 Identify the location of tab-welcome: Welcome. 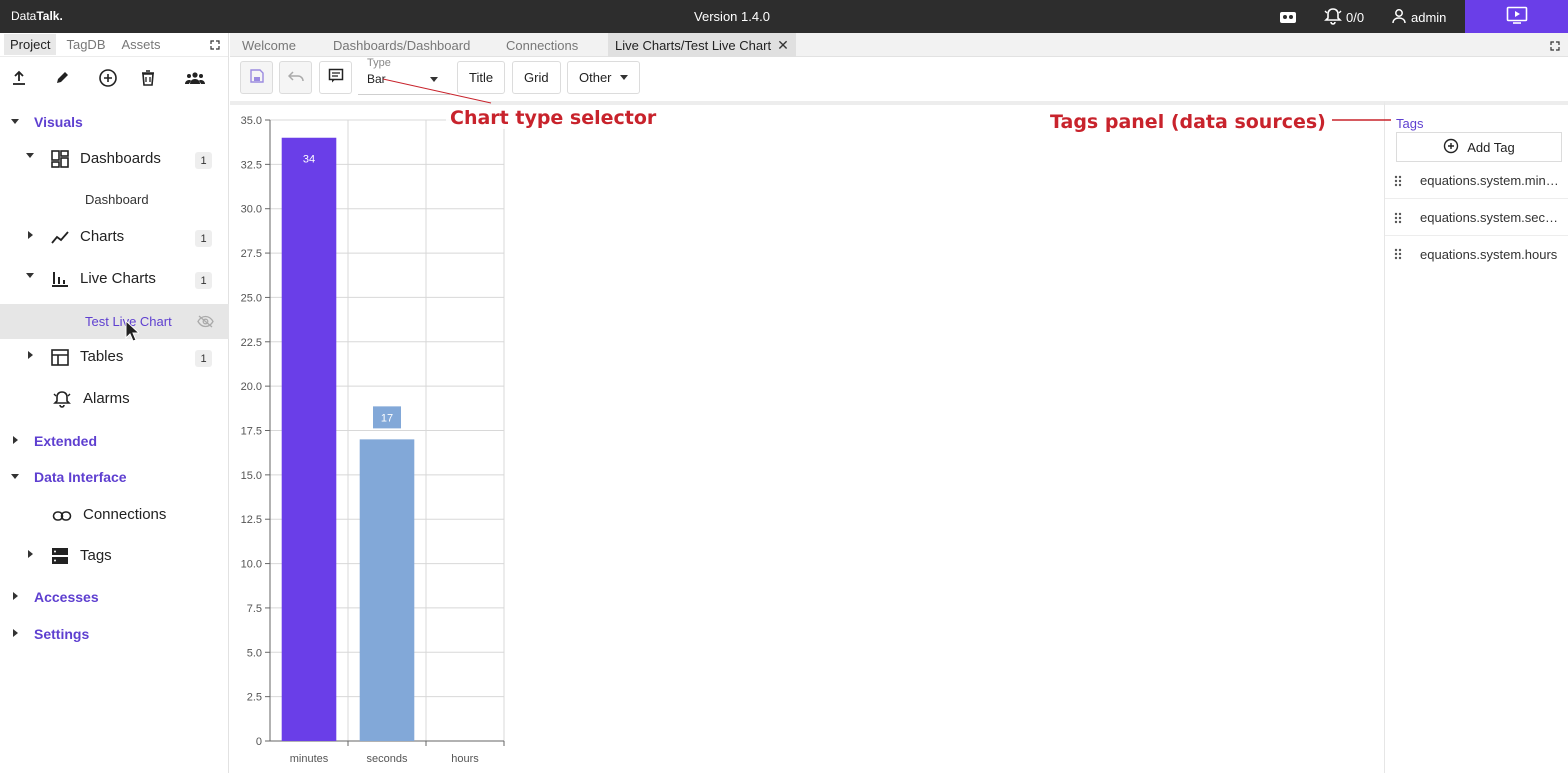
(269, 45).